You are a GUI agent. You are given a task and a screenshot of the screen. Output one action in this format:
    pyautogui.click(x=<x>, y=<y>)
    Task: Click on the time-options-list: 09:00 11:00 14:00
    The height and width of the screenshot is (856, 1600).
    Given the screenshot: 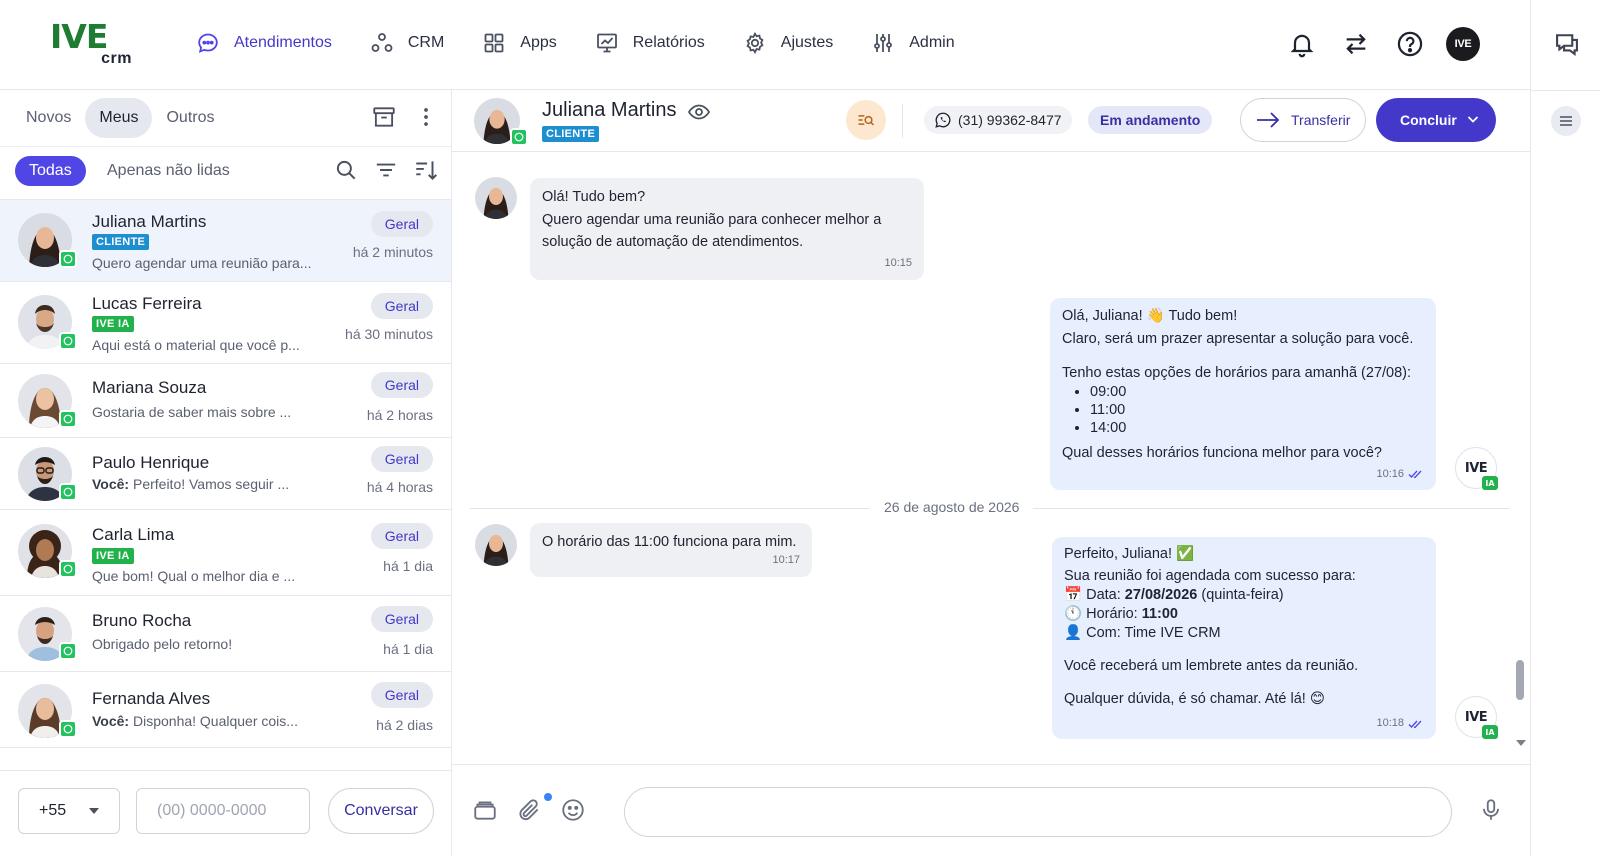 What is the action you would take?
    pyautogui.click(x=1257, y=410)
    